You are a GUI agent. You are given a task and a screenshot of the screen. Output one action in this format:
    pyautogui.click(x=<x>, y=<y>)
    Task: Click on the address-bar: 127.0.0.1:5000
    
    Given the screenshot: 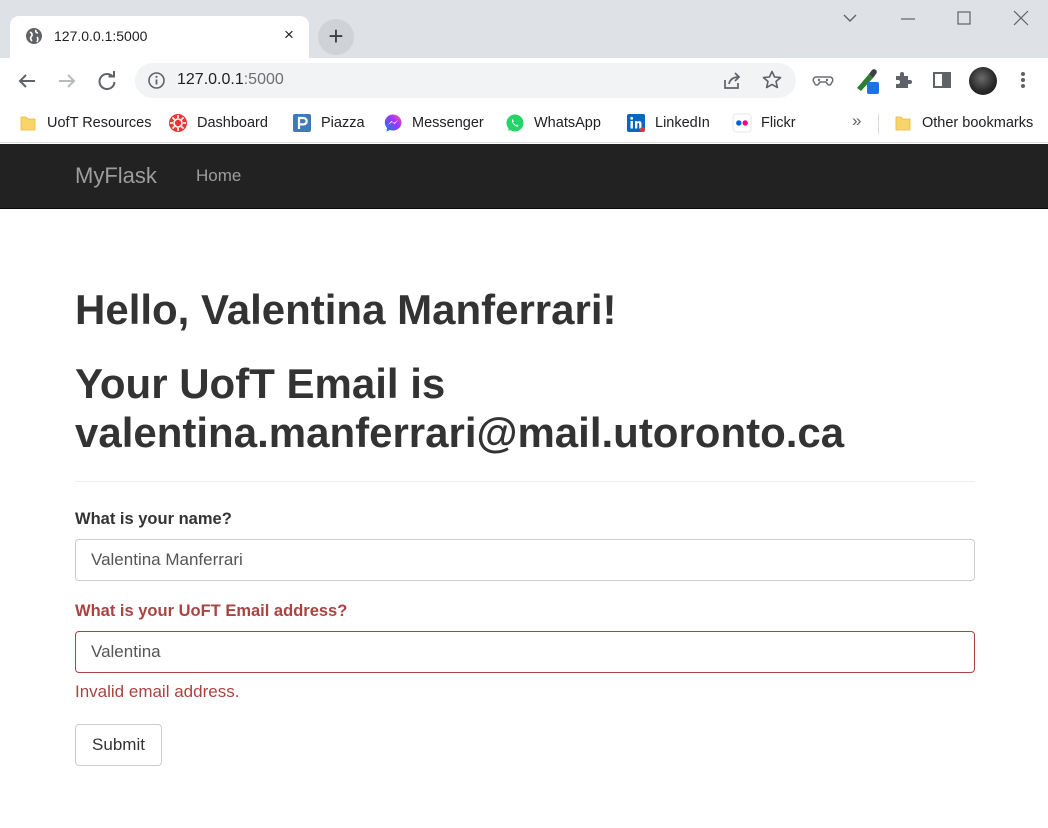 What is the action you would take?
    pyautogui.click(x=465, y=80)
    